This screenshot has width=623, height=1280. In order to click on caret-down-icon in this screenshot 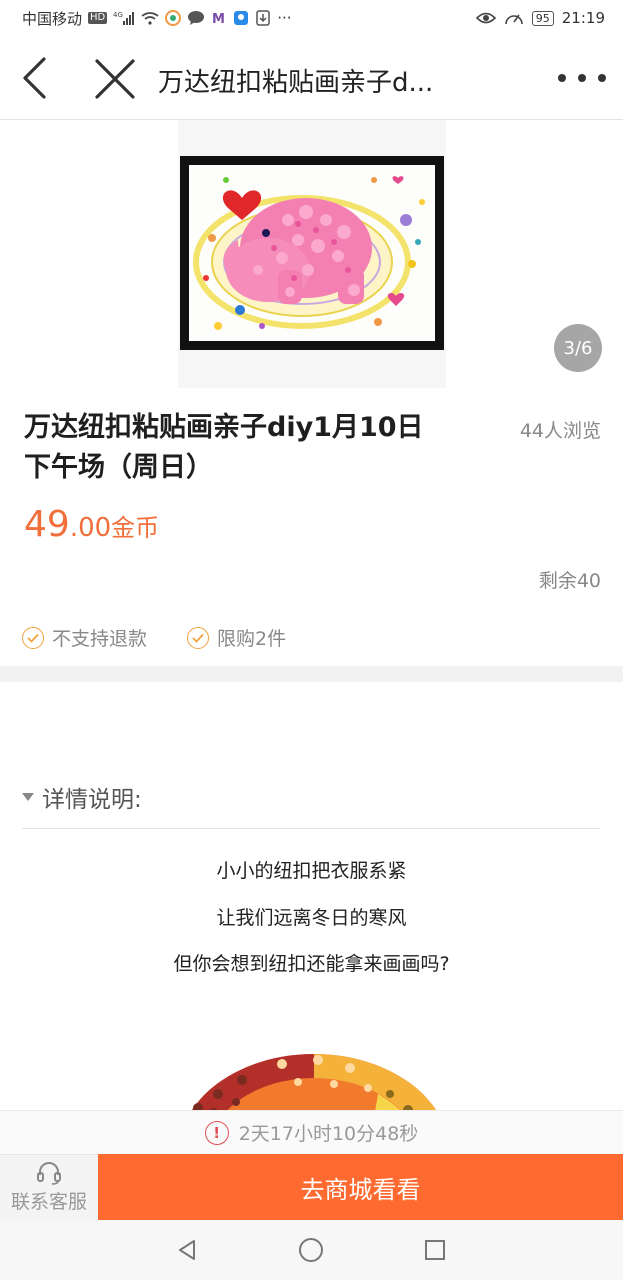, I will do `click(28, 797)`.